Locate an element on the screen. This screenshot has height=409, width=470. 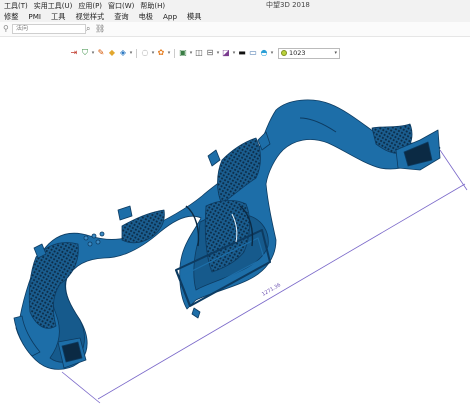
link-icon: ⛓ is located at coordinates (100, 28).